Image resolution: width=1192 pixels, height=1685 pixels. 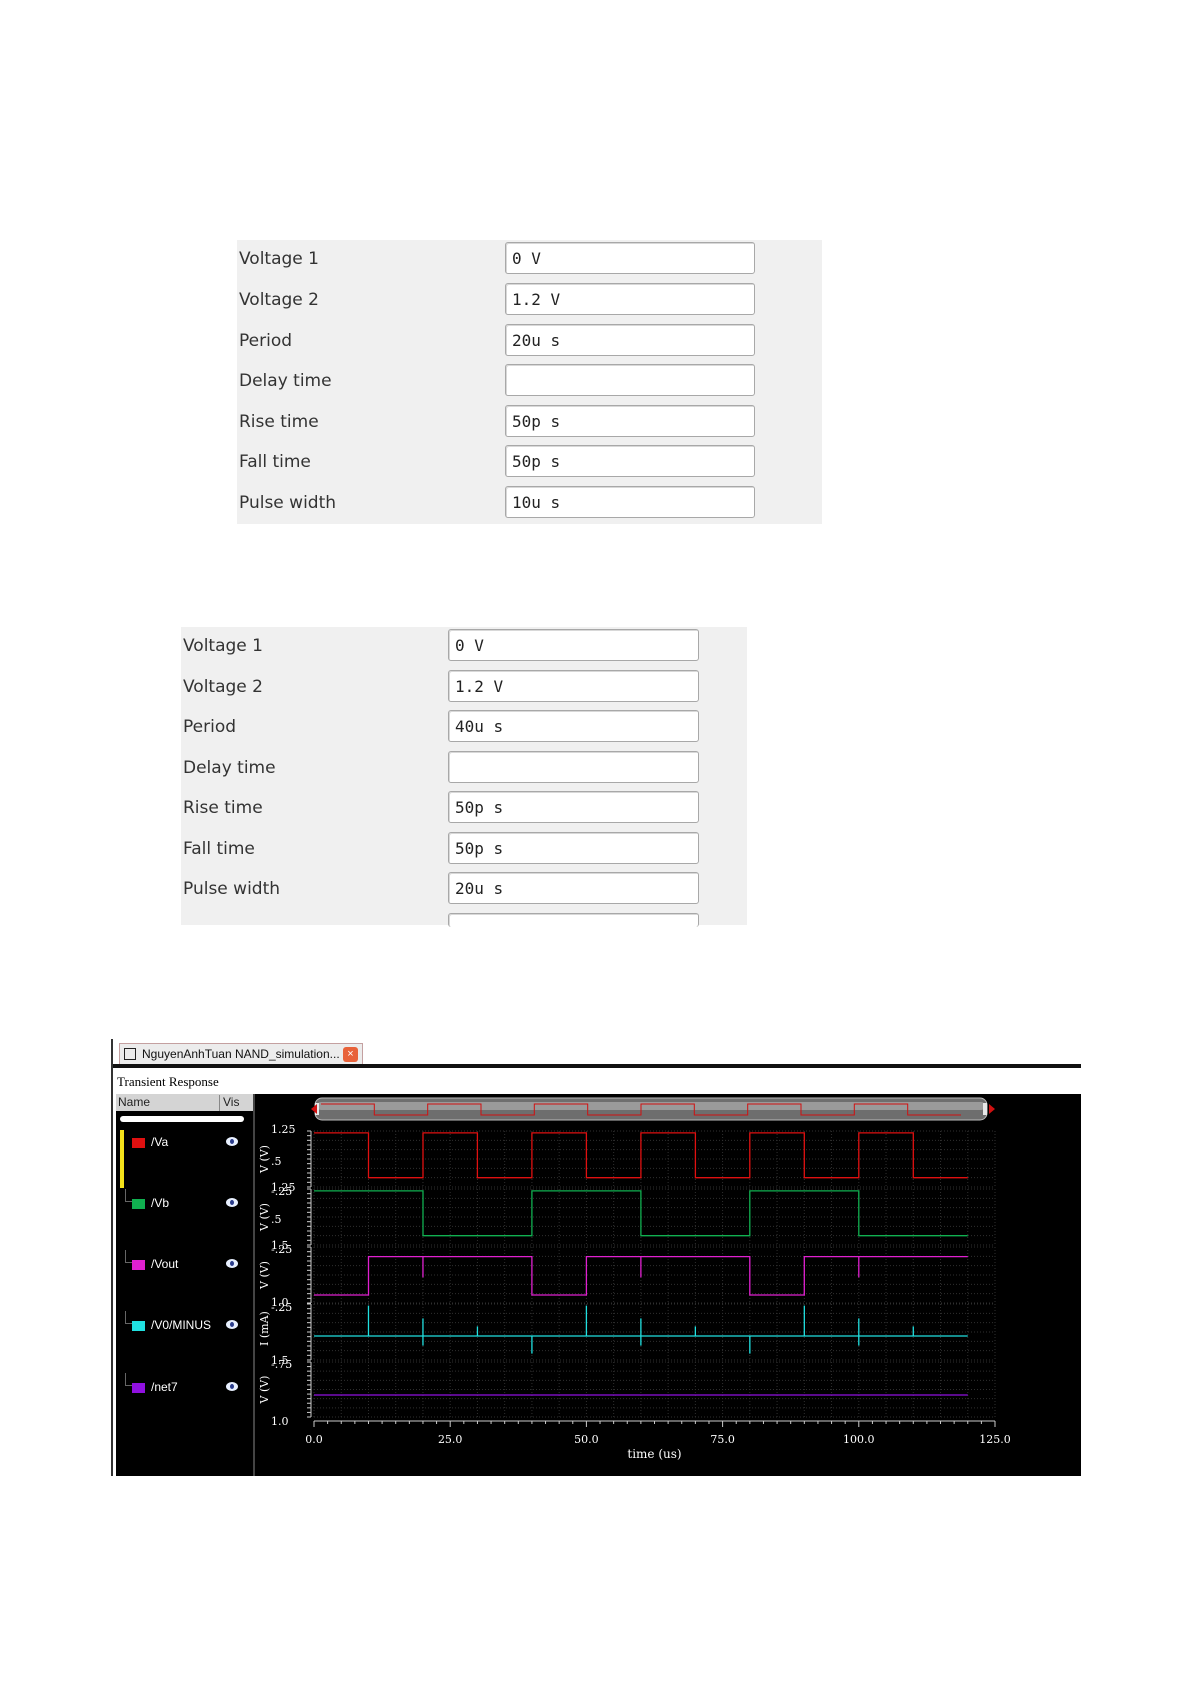 What do you see at coordinates (168, 1081) in the screenshot?
I see `window-title: Transient Response` at bounding box center [168, 1081].